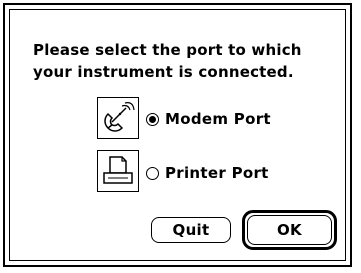  I want to click on modem-port-option: Modem Port, so click(208, 119).